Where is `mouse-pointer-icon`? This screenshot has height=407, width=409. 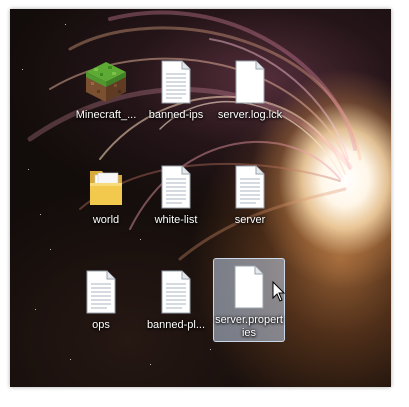
mouse-pointer-icon is located at coordinates (279, 291).